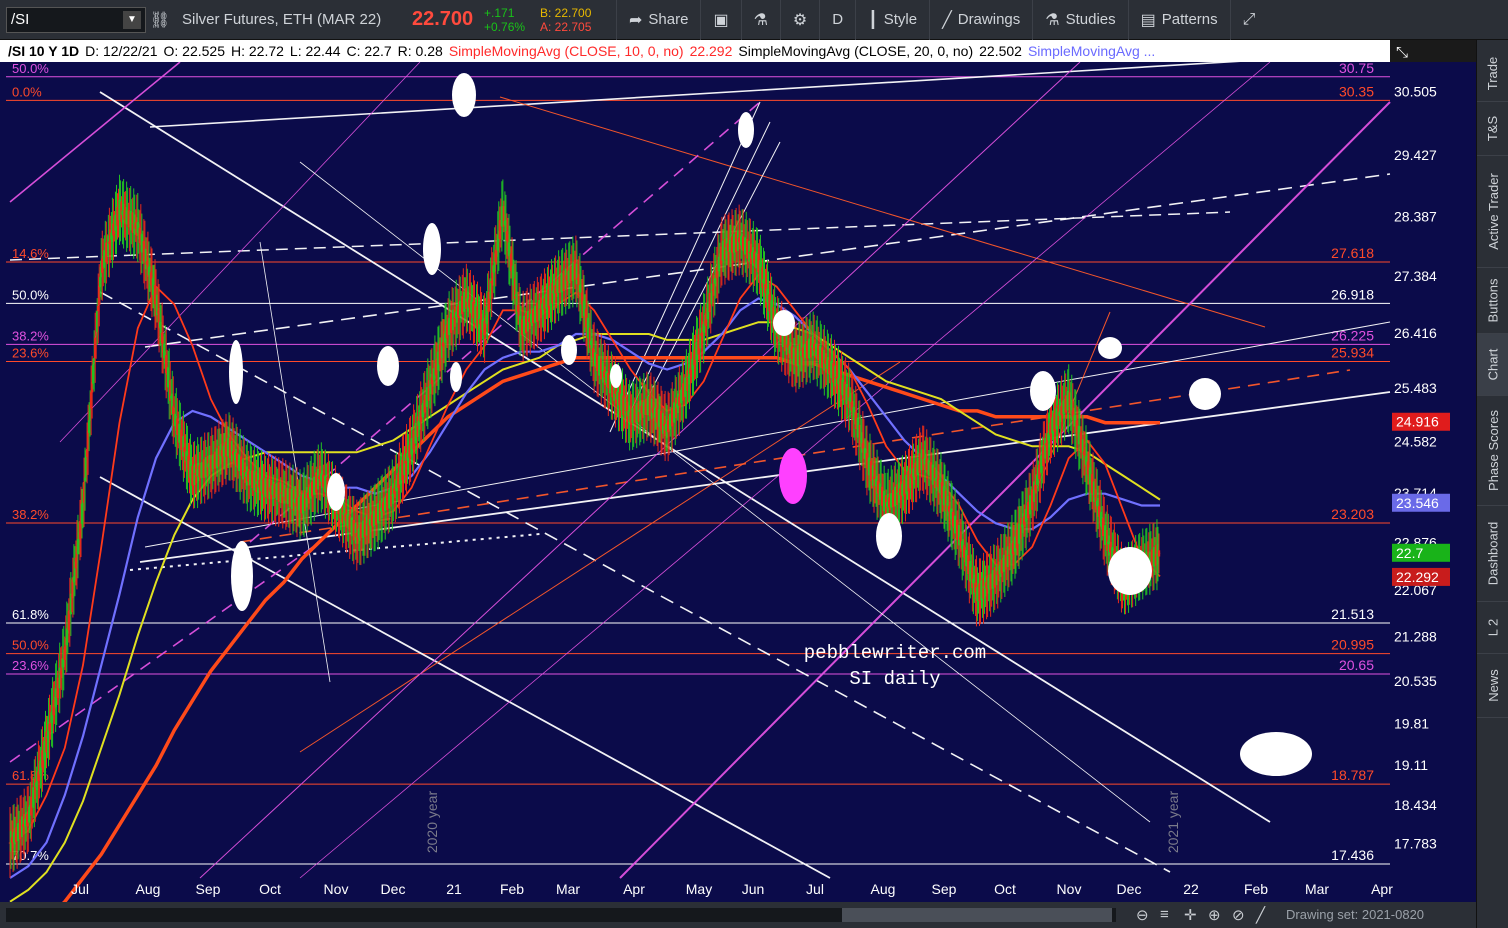  I want to click on sidebar-tab-label: Trade, so click(1493, 73).